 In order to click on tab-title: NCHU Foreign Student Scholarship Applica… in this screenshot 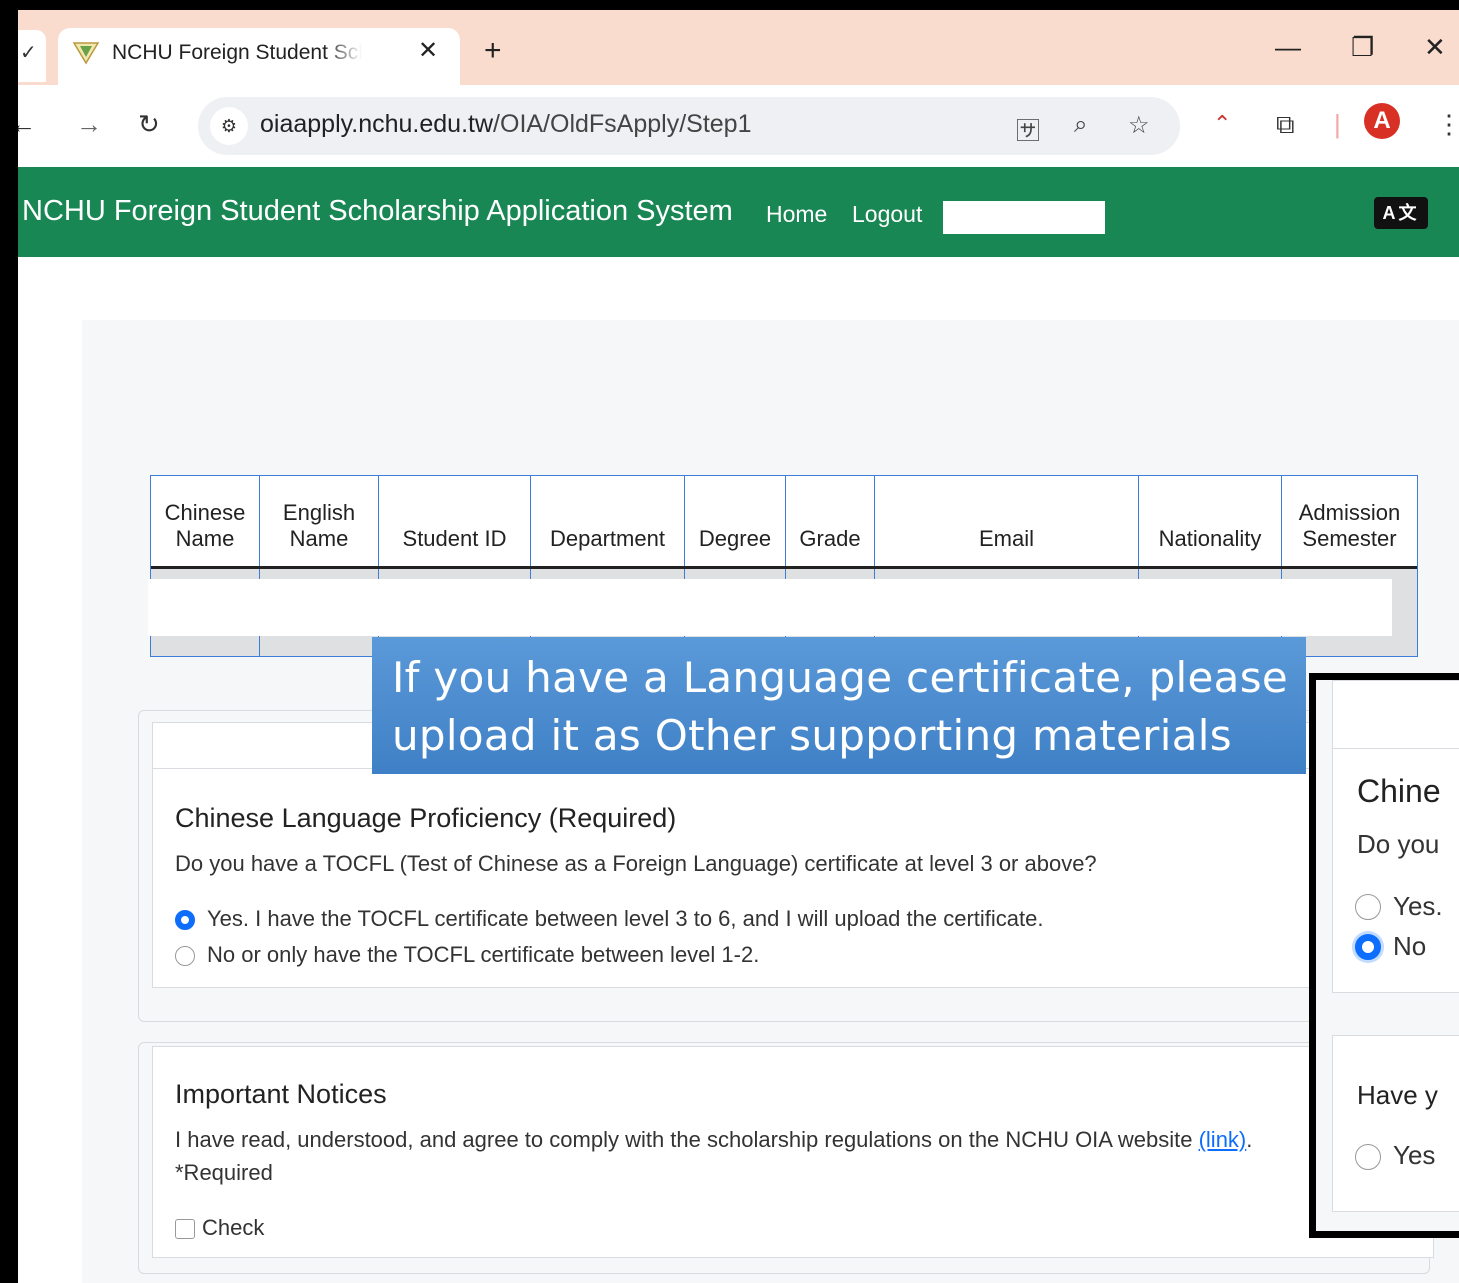, I will do `click(237, 52)`.